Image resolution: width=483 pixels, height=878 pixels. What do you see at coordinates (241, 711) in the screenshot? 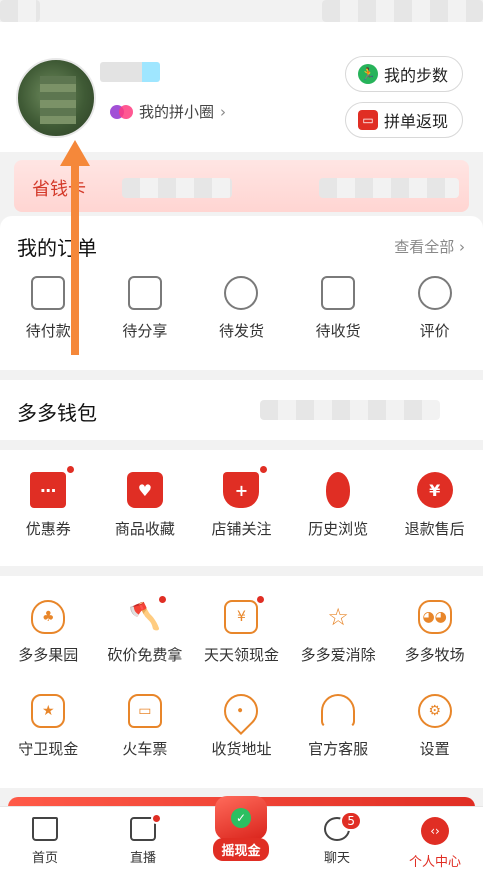
I see `location-pin-icon: •` at bounding box center [241, 711].